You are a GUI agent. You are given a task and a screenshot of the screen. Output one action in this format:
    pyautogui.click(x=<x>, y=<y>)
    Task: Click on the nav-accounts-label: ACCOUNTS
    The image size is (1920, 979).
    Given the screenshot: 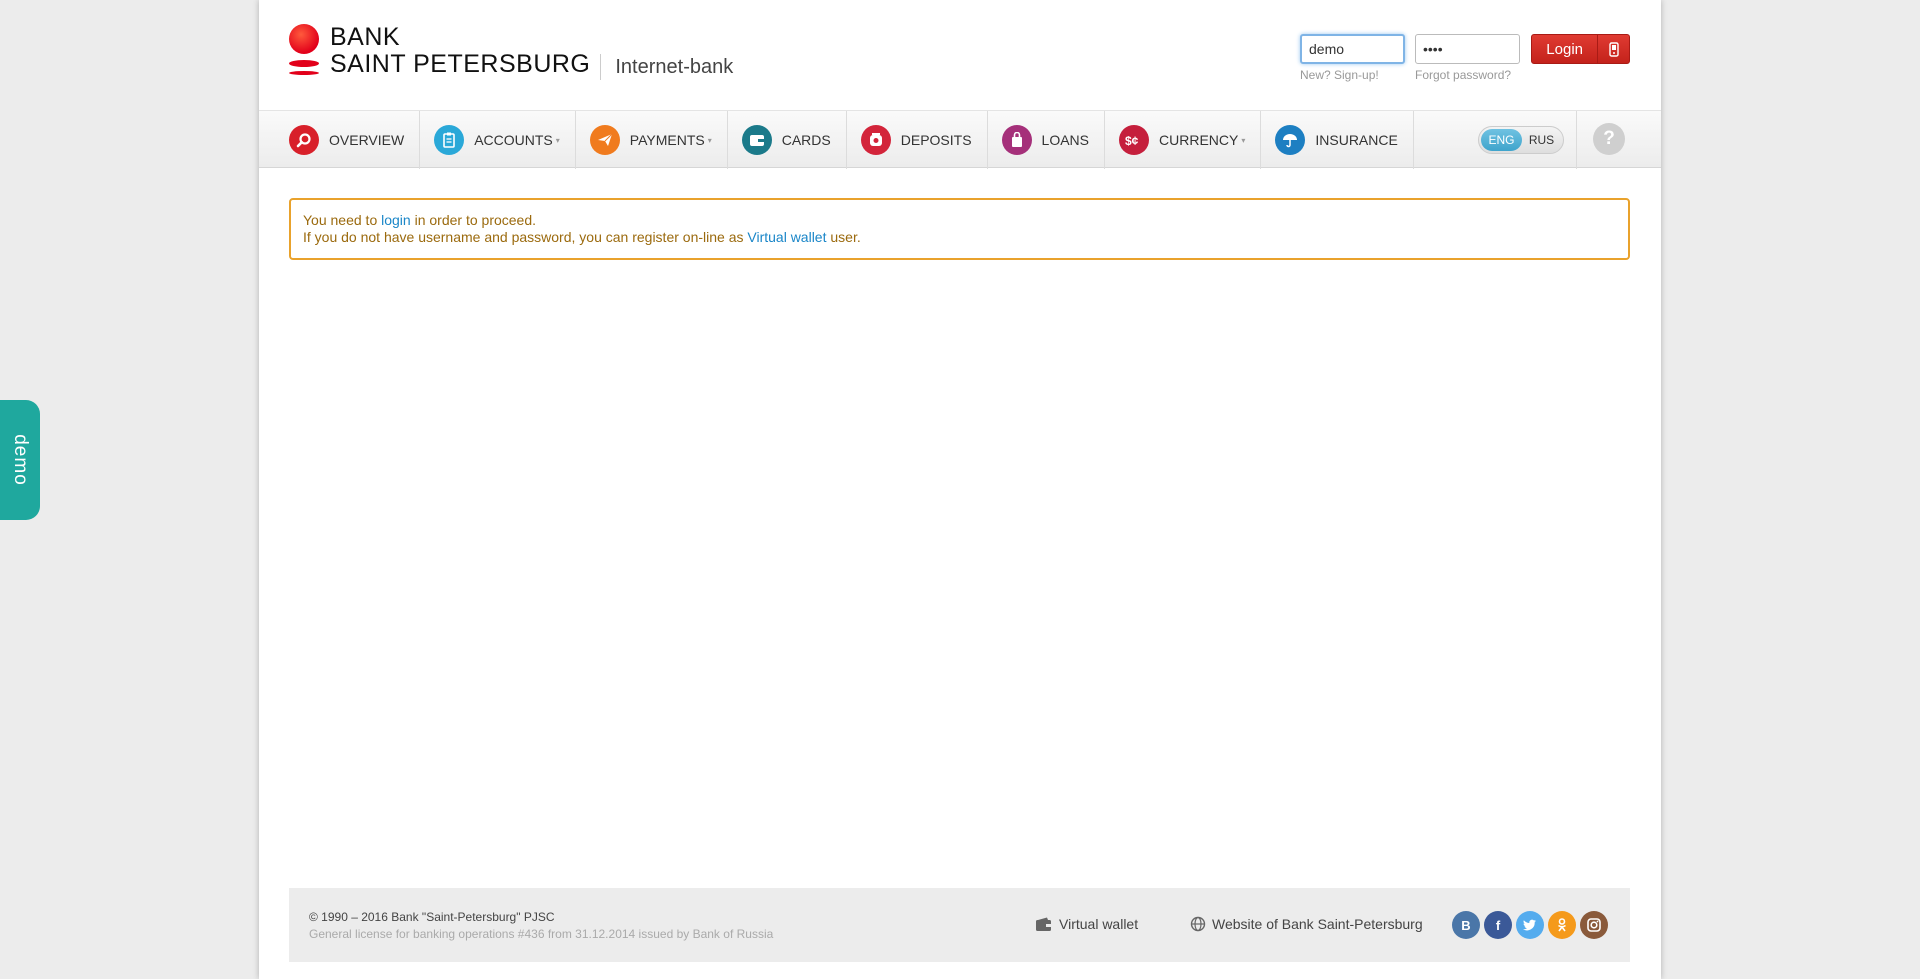 What is the action you would take?
    pyautogui.click(x=513, y=140)
    